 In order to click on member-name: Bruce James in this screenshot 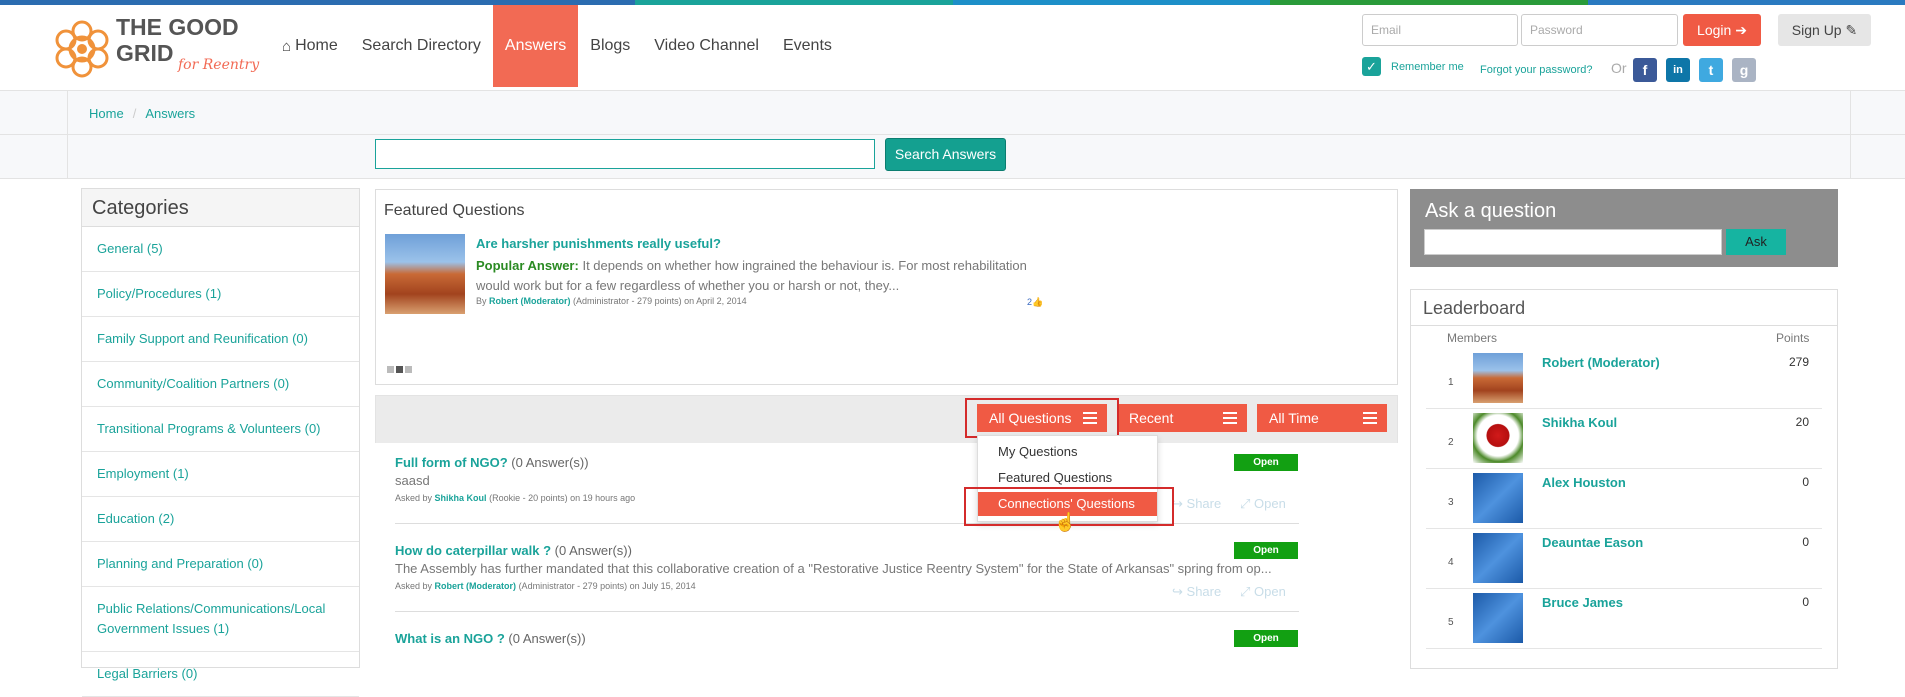, I will do `click(1582, 602)`.